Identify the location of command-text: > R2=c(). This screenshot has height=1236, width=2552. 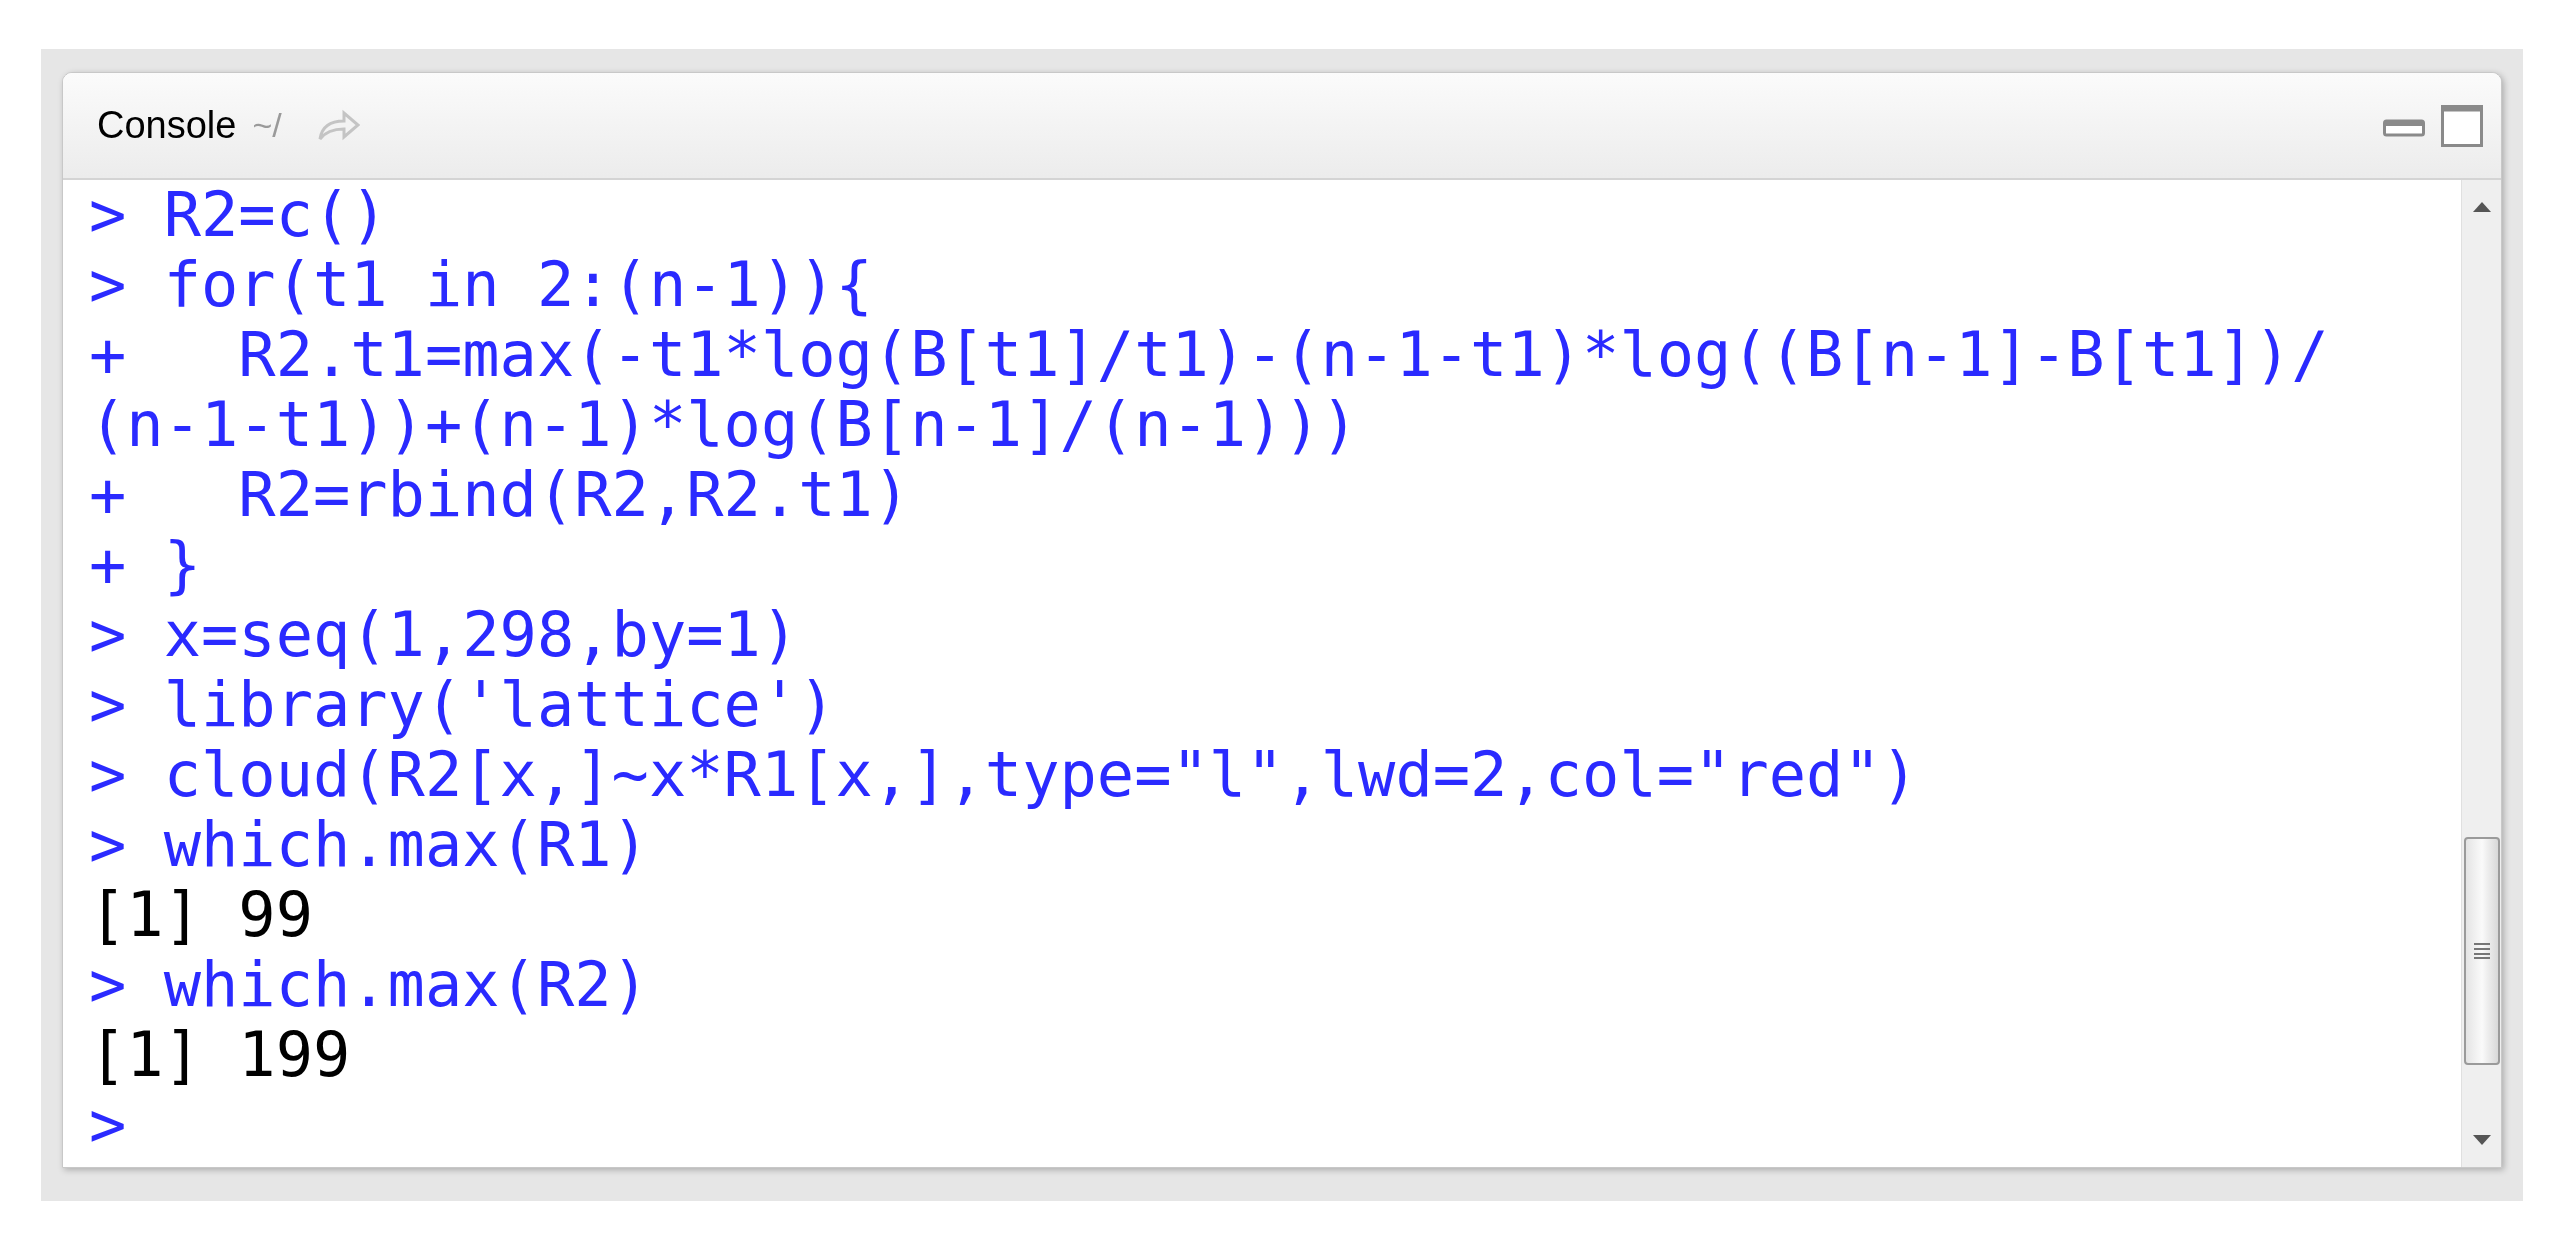
(238, 215).